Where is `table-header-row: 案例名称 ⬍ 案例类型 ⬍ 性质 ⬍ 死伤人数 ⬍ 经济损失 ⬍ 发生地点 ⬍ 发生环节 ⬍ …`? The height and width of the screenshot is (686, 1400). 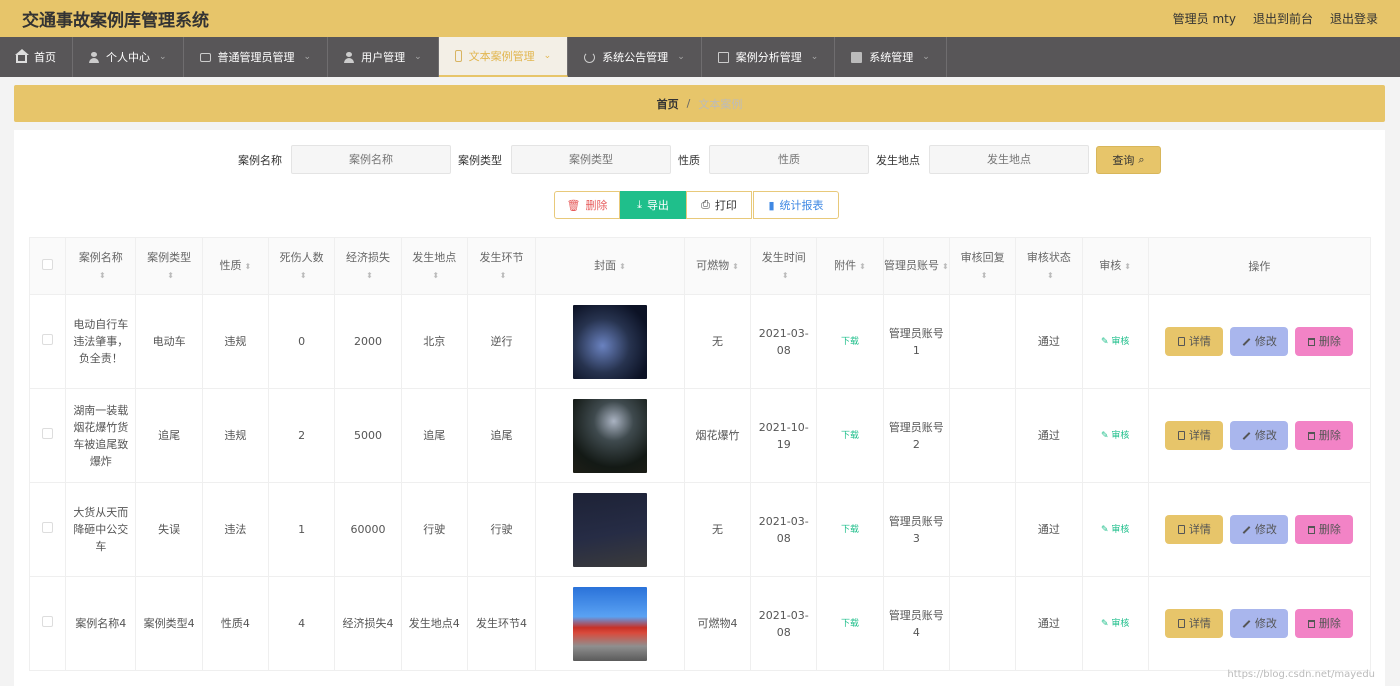 table-header-row: 案例名称 ⬍ 案例类型 ⬍ 性质 ⬍ 死伤人数 ⬍ 经济损失 ⬍ 发生地点 ⬍ 发生环节 ⬍ … is located at coordinates (700, 266).